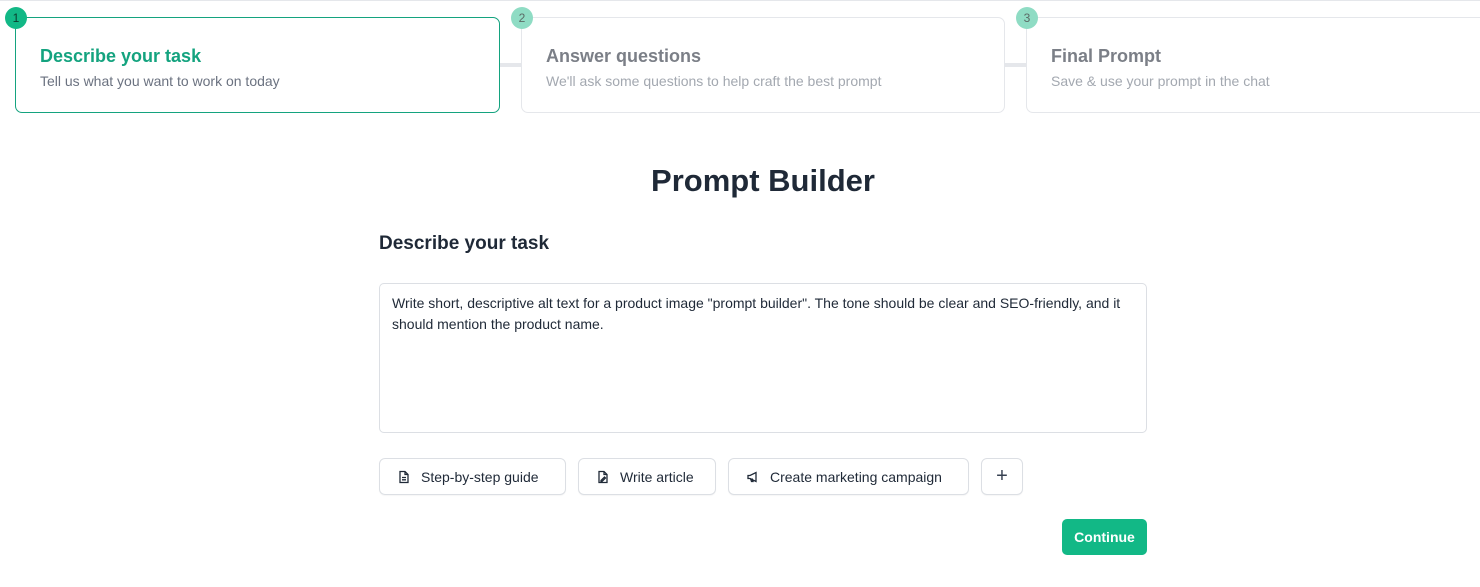  I want to click on add-template-button: +, so click(1002, 476).